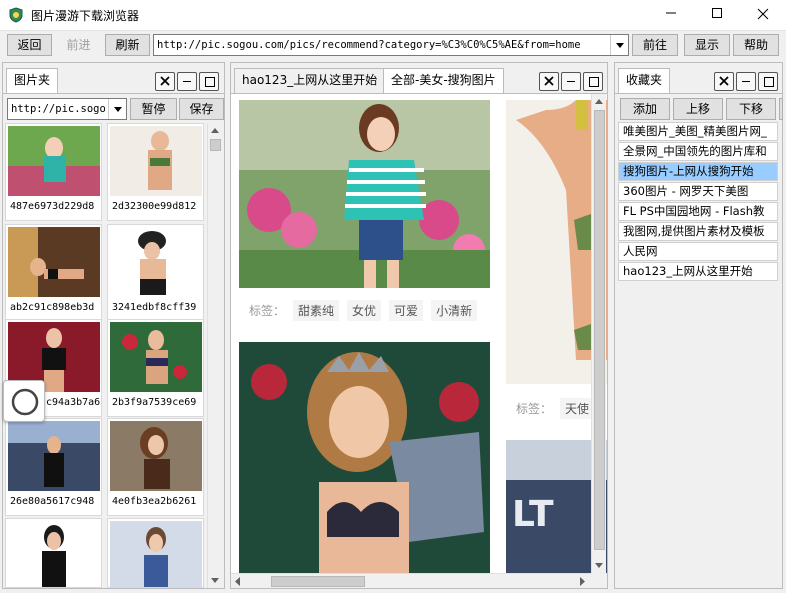  I want to click on tab-hao123: hao123_上网从这里开始, so click(310, 80).